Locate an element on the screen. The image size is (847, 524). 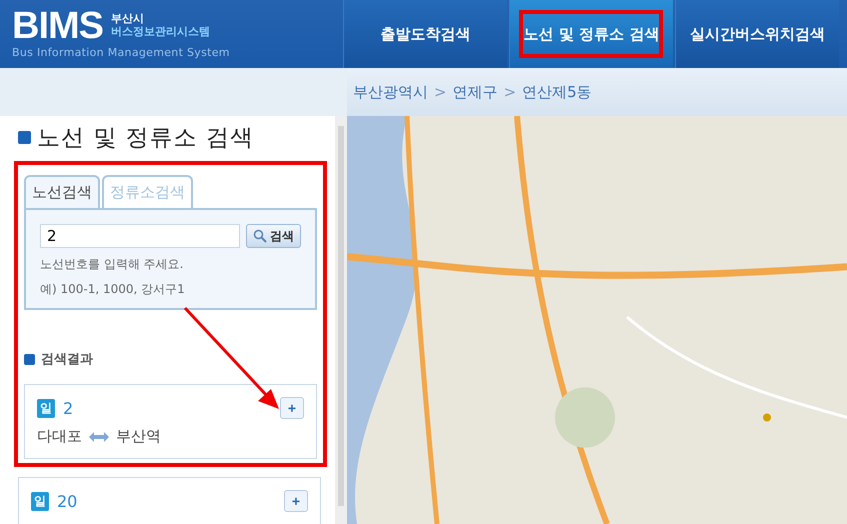
two-way-arrow-icon is located at coordinates (99, 436).